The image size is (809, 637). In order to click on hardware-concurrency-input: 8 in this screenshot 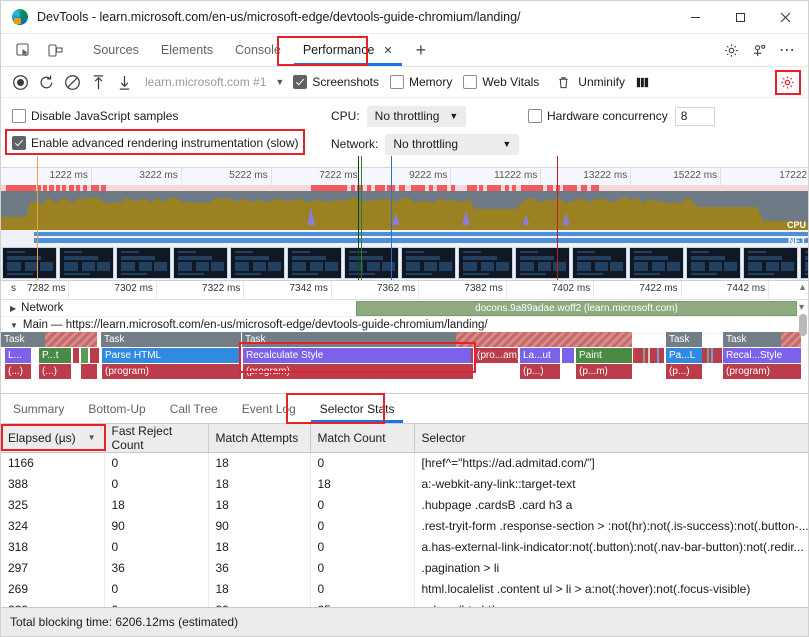, I will do `click(694, 116)`.